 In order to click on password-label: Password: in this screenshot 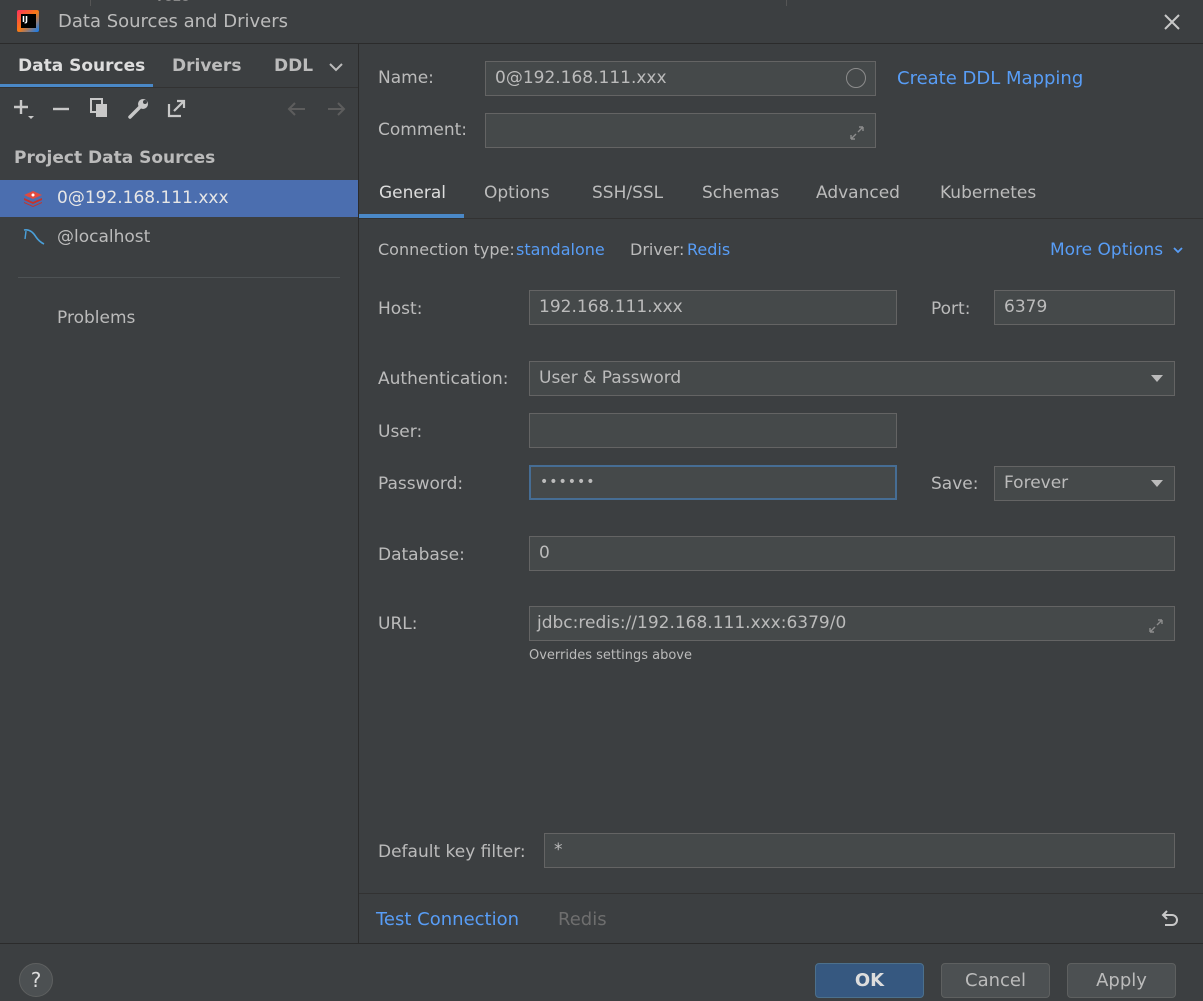, I will do `click(421, 484)`.